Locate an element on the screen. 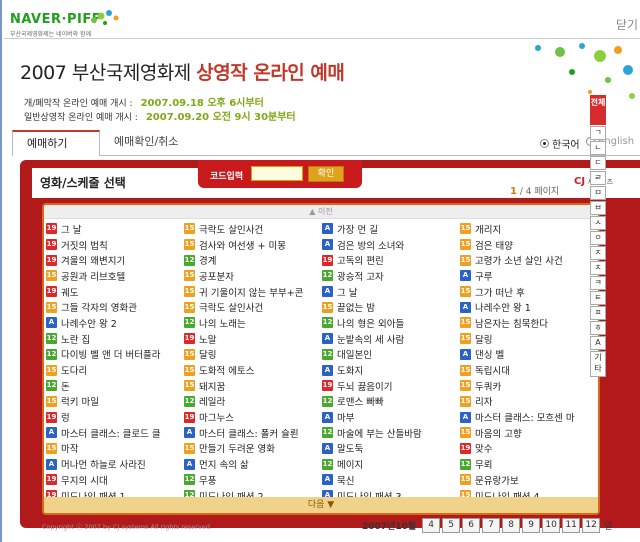 The width and height of the screenshot is (640, 542). index-letter-button: ㅅ is located at coordinates (598, 223).